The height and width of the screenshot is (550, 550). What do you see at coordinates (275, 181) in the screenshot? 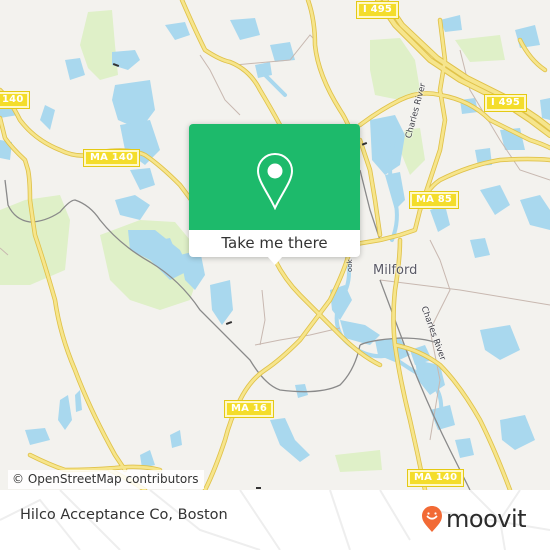
I see `map-pin-icon` at bounding box center [275, 181].